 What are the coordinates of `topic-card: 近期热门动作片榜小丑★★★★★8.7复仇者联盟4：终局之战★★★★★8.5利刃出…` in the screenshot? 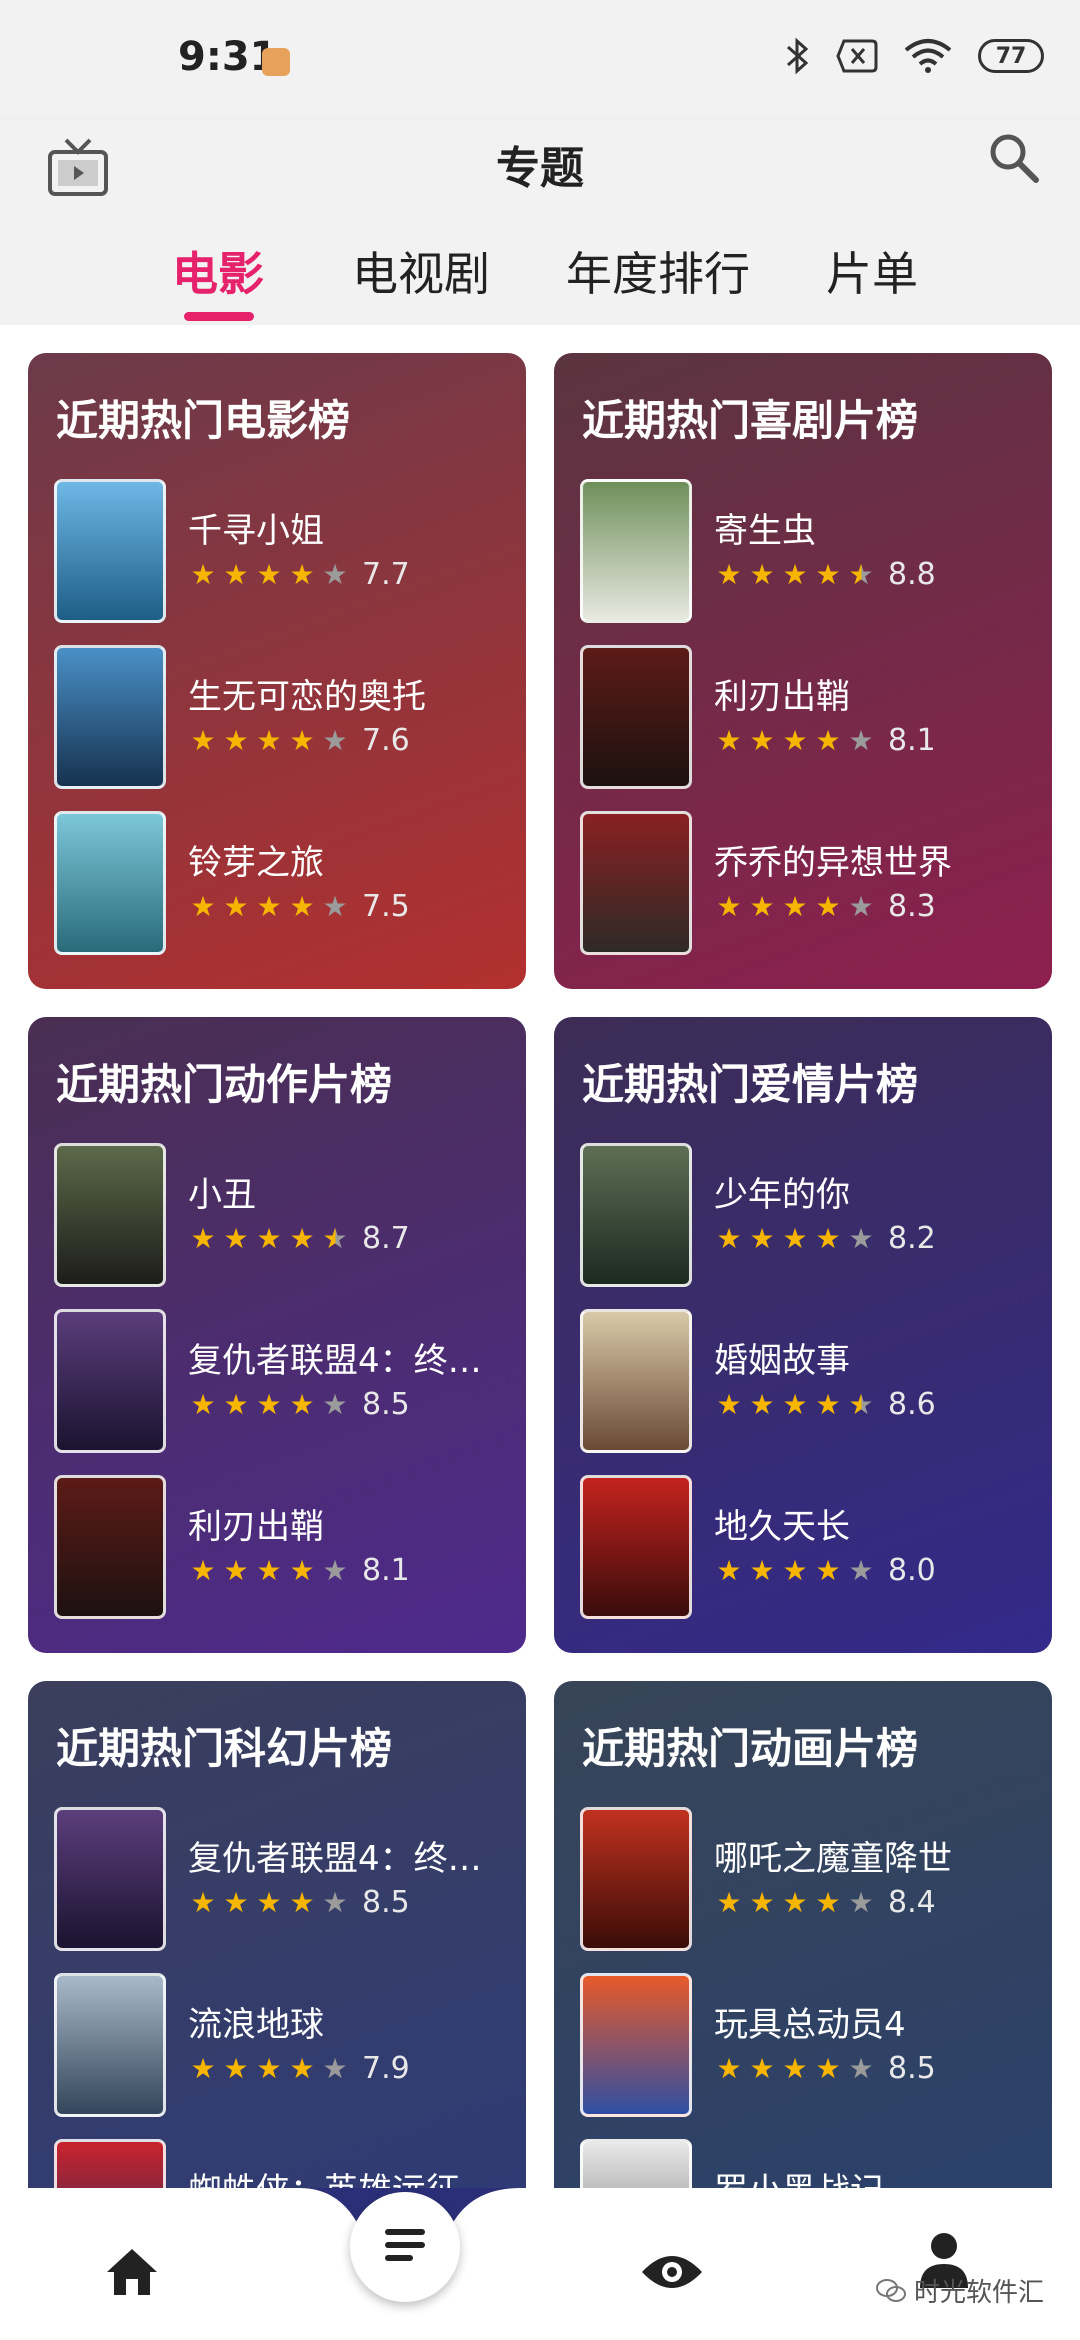 It's located at (277, 1335).